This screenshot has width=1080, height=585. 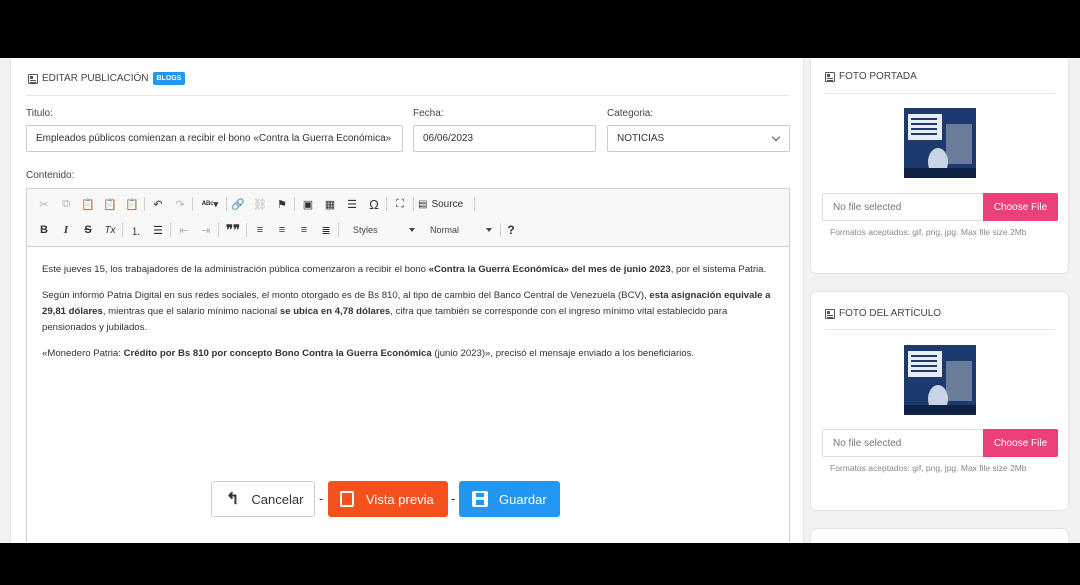 What do you see at coordinates (890, 313) in the screenshot?
I see `article-photo-title: FOTO DEL ARTÍCULO` at bounding box center [890, 313].